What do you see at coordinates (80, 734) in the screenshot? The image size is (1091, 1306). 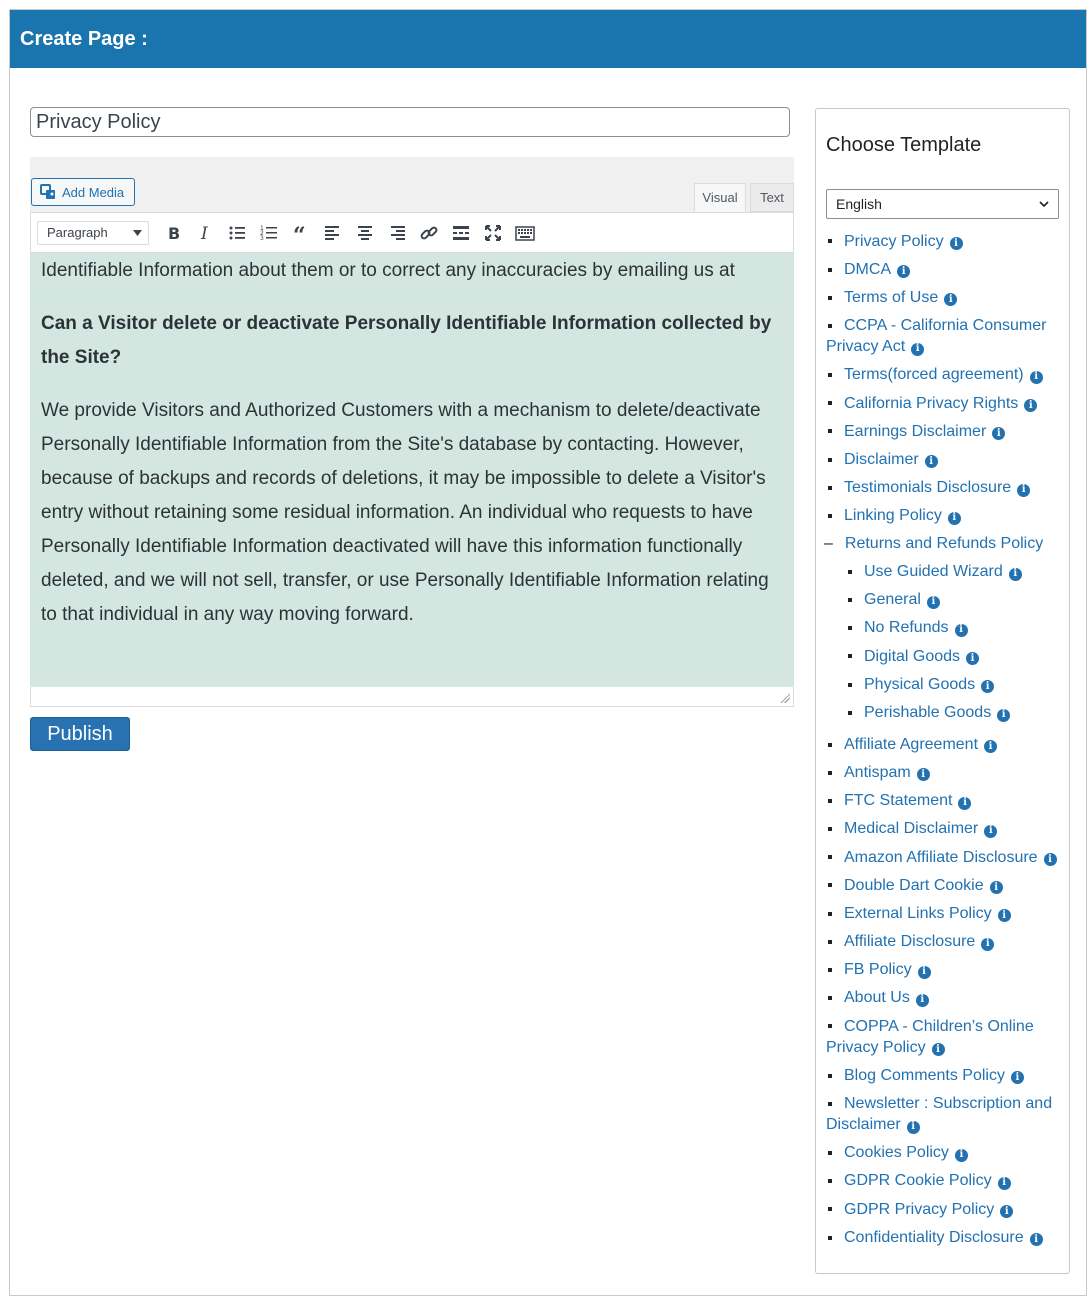 I see `publish-button: Publish` at bounding box center [80, 734].